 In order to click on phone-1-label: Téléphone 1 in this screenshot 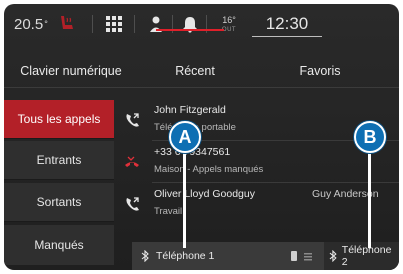, I will do `click(185, 256)`.